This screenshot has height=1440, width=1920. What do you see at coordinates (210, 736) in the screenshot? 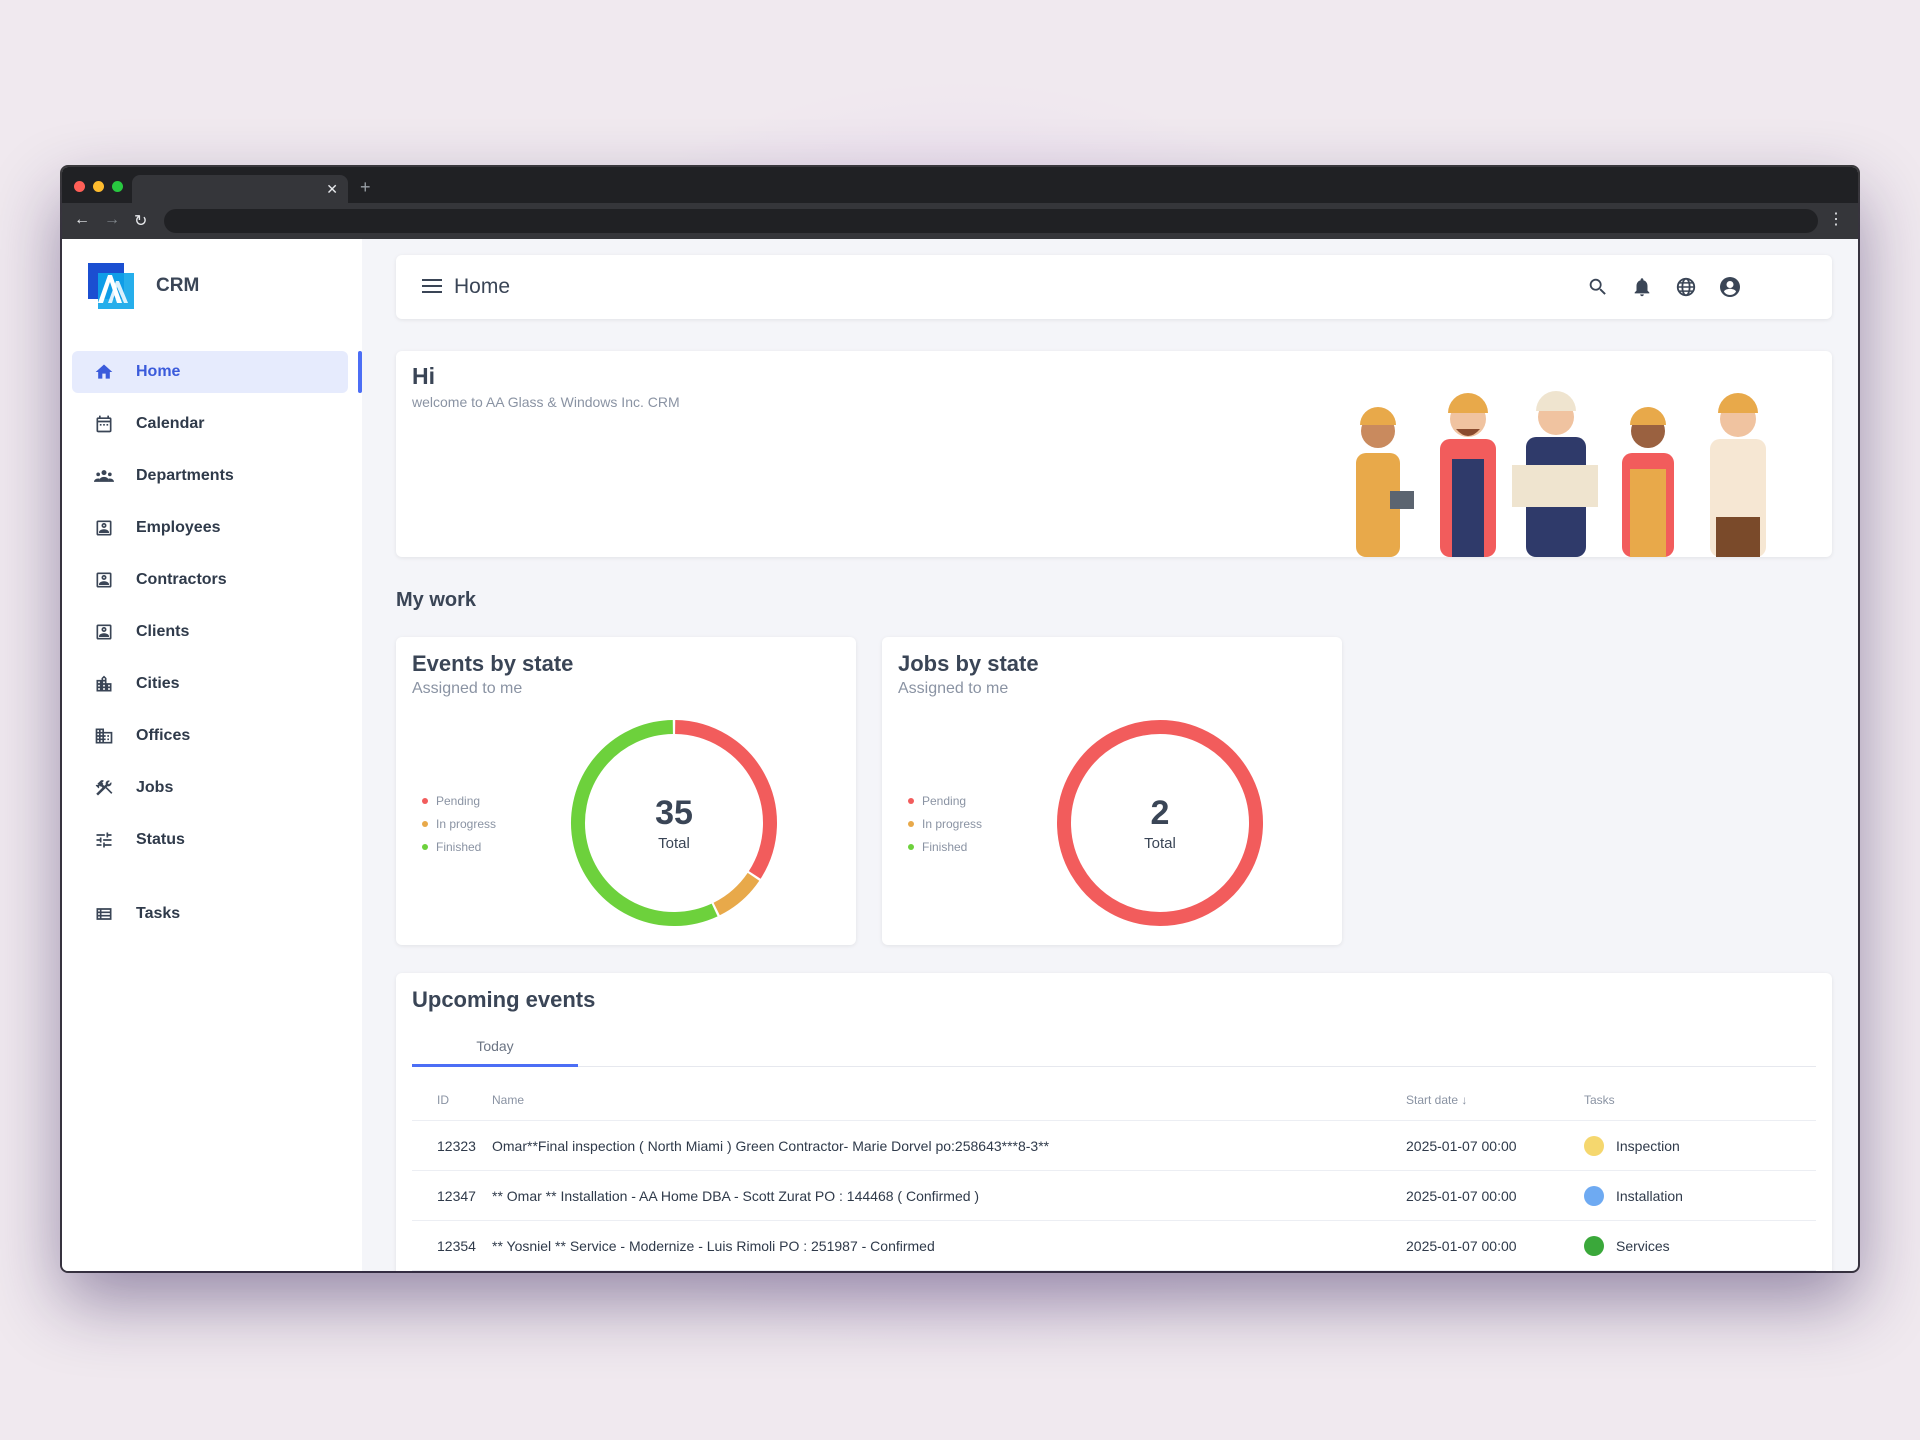
I see `sidebar-item-offices: Offices` at bounding box center [210, 736].